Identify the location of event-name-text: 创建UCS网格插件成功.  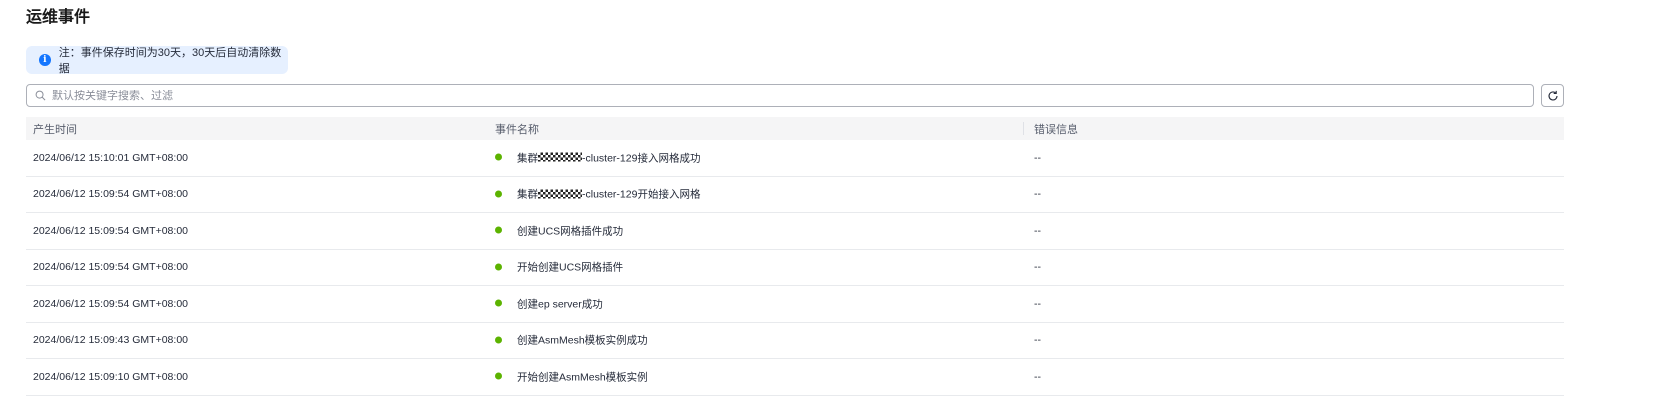
(570, 231).